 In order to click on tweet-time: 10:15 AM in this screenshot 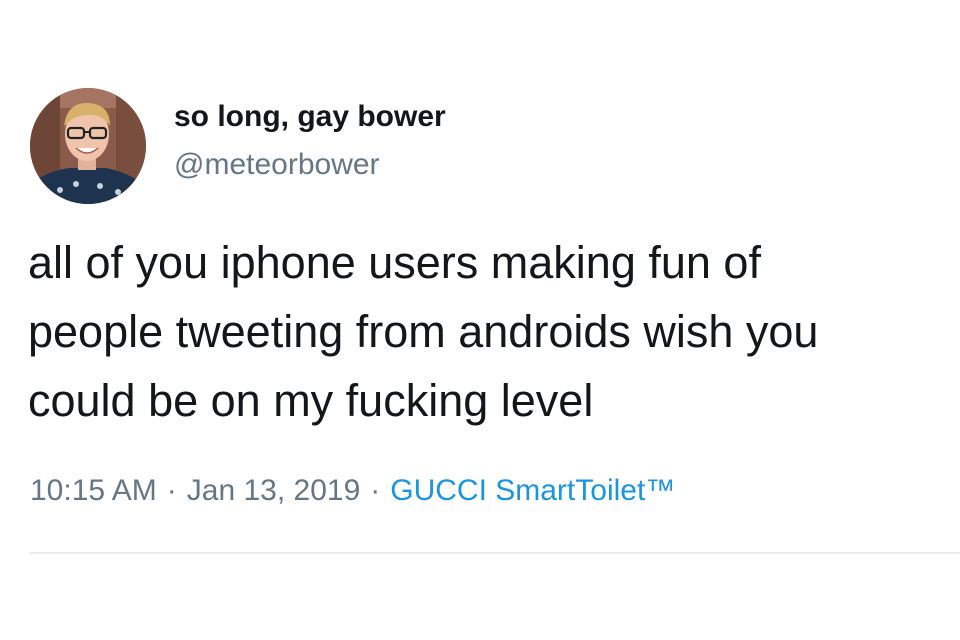, I will do `click(93, 490)`.